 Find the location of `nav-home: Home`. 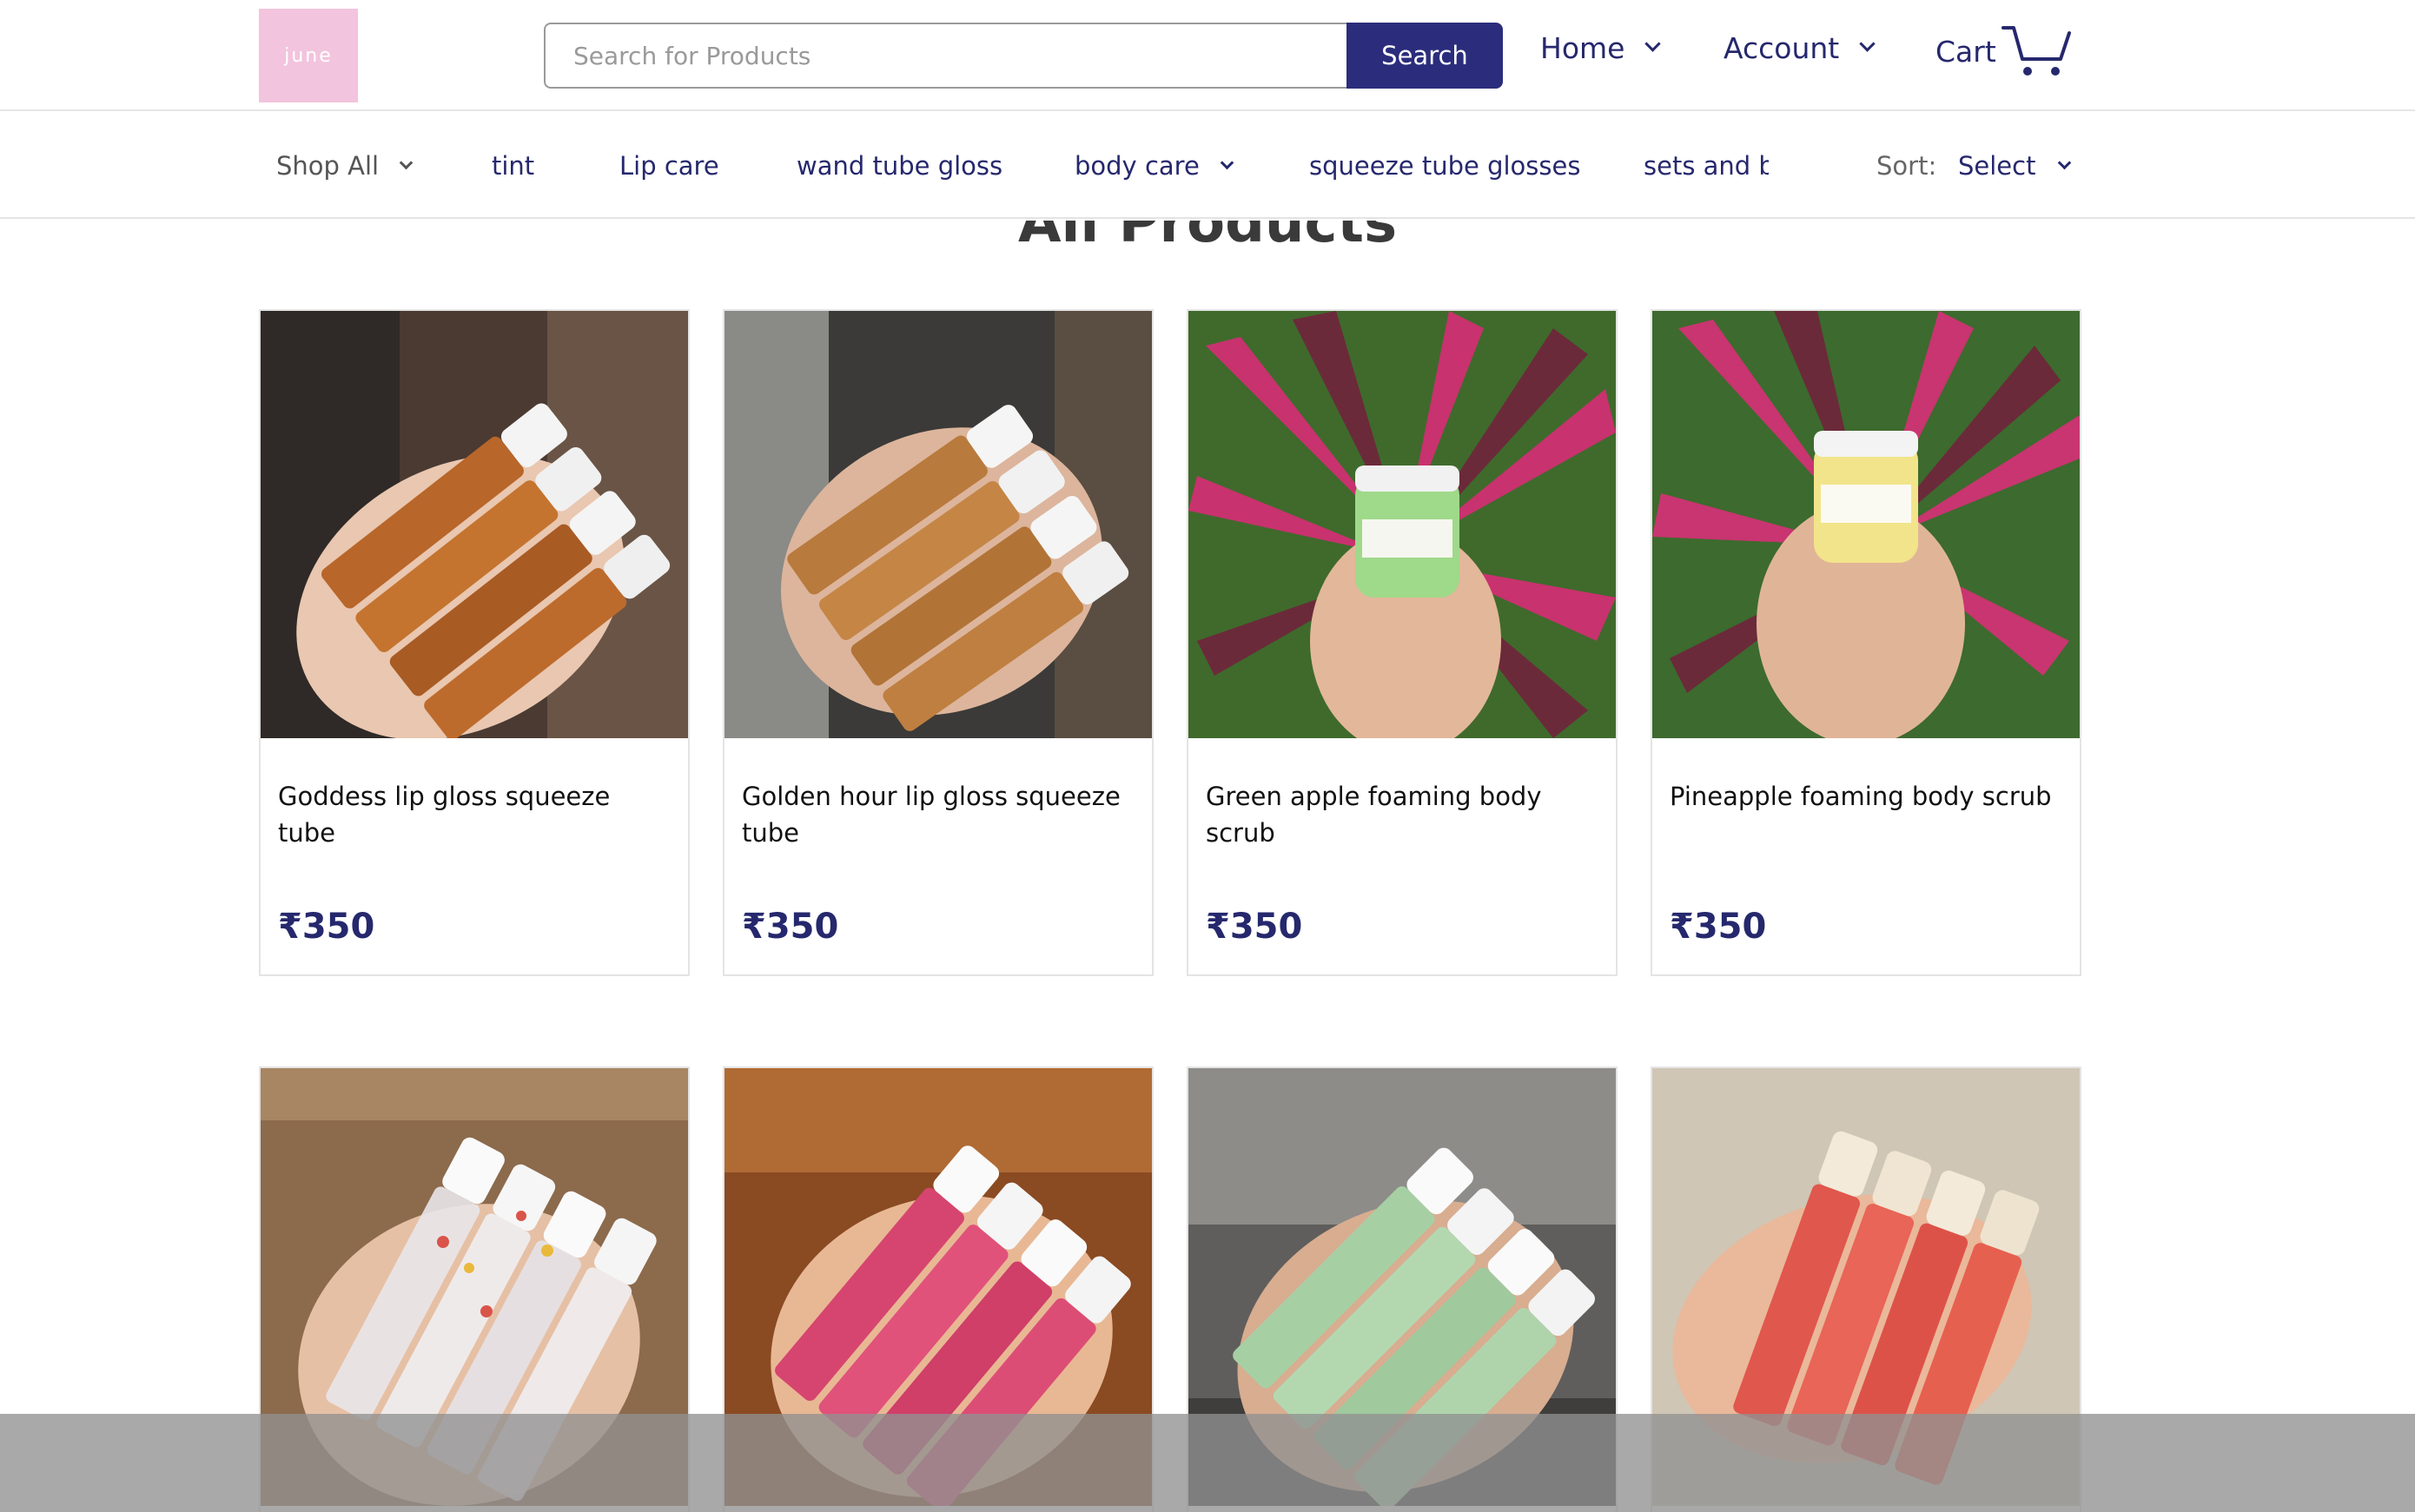

nav-home: Home is located at coordinates (1601, 48).